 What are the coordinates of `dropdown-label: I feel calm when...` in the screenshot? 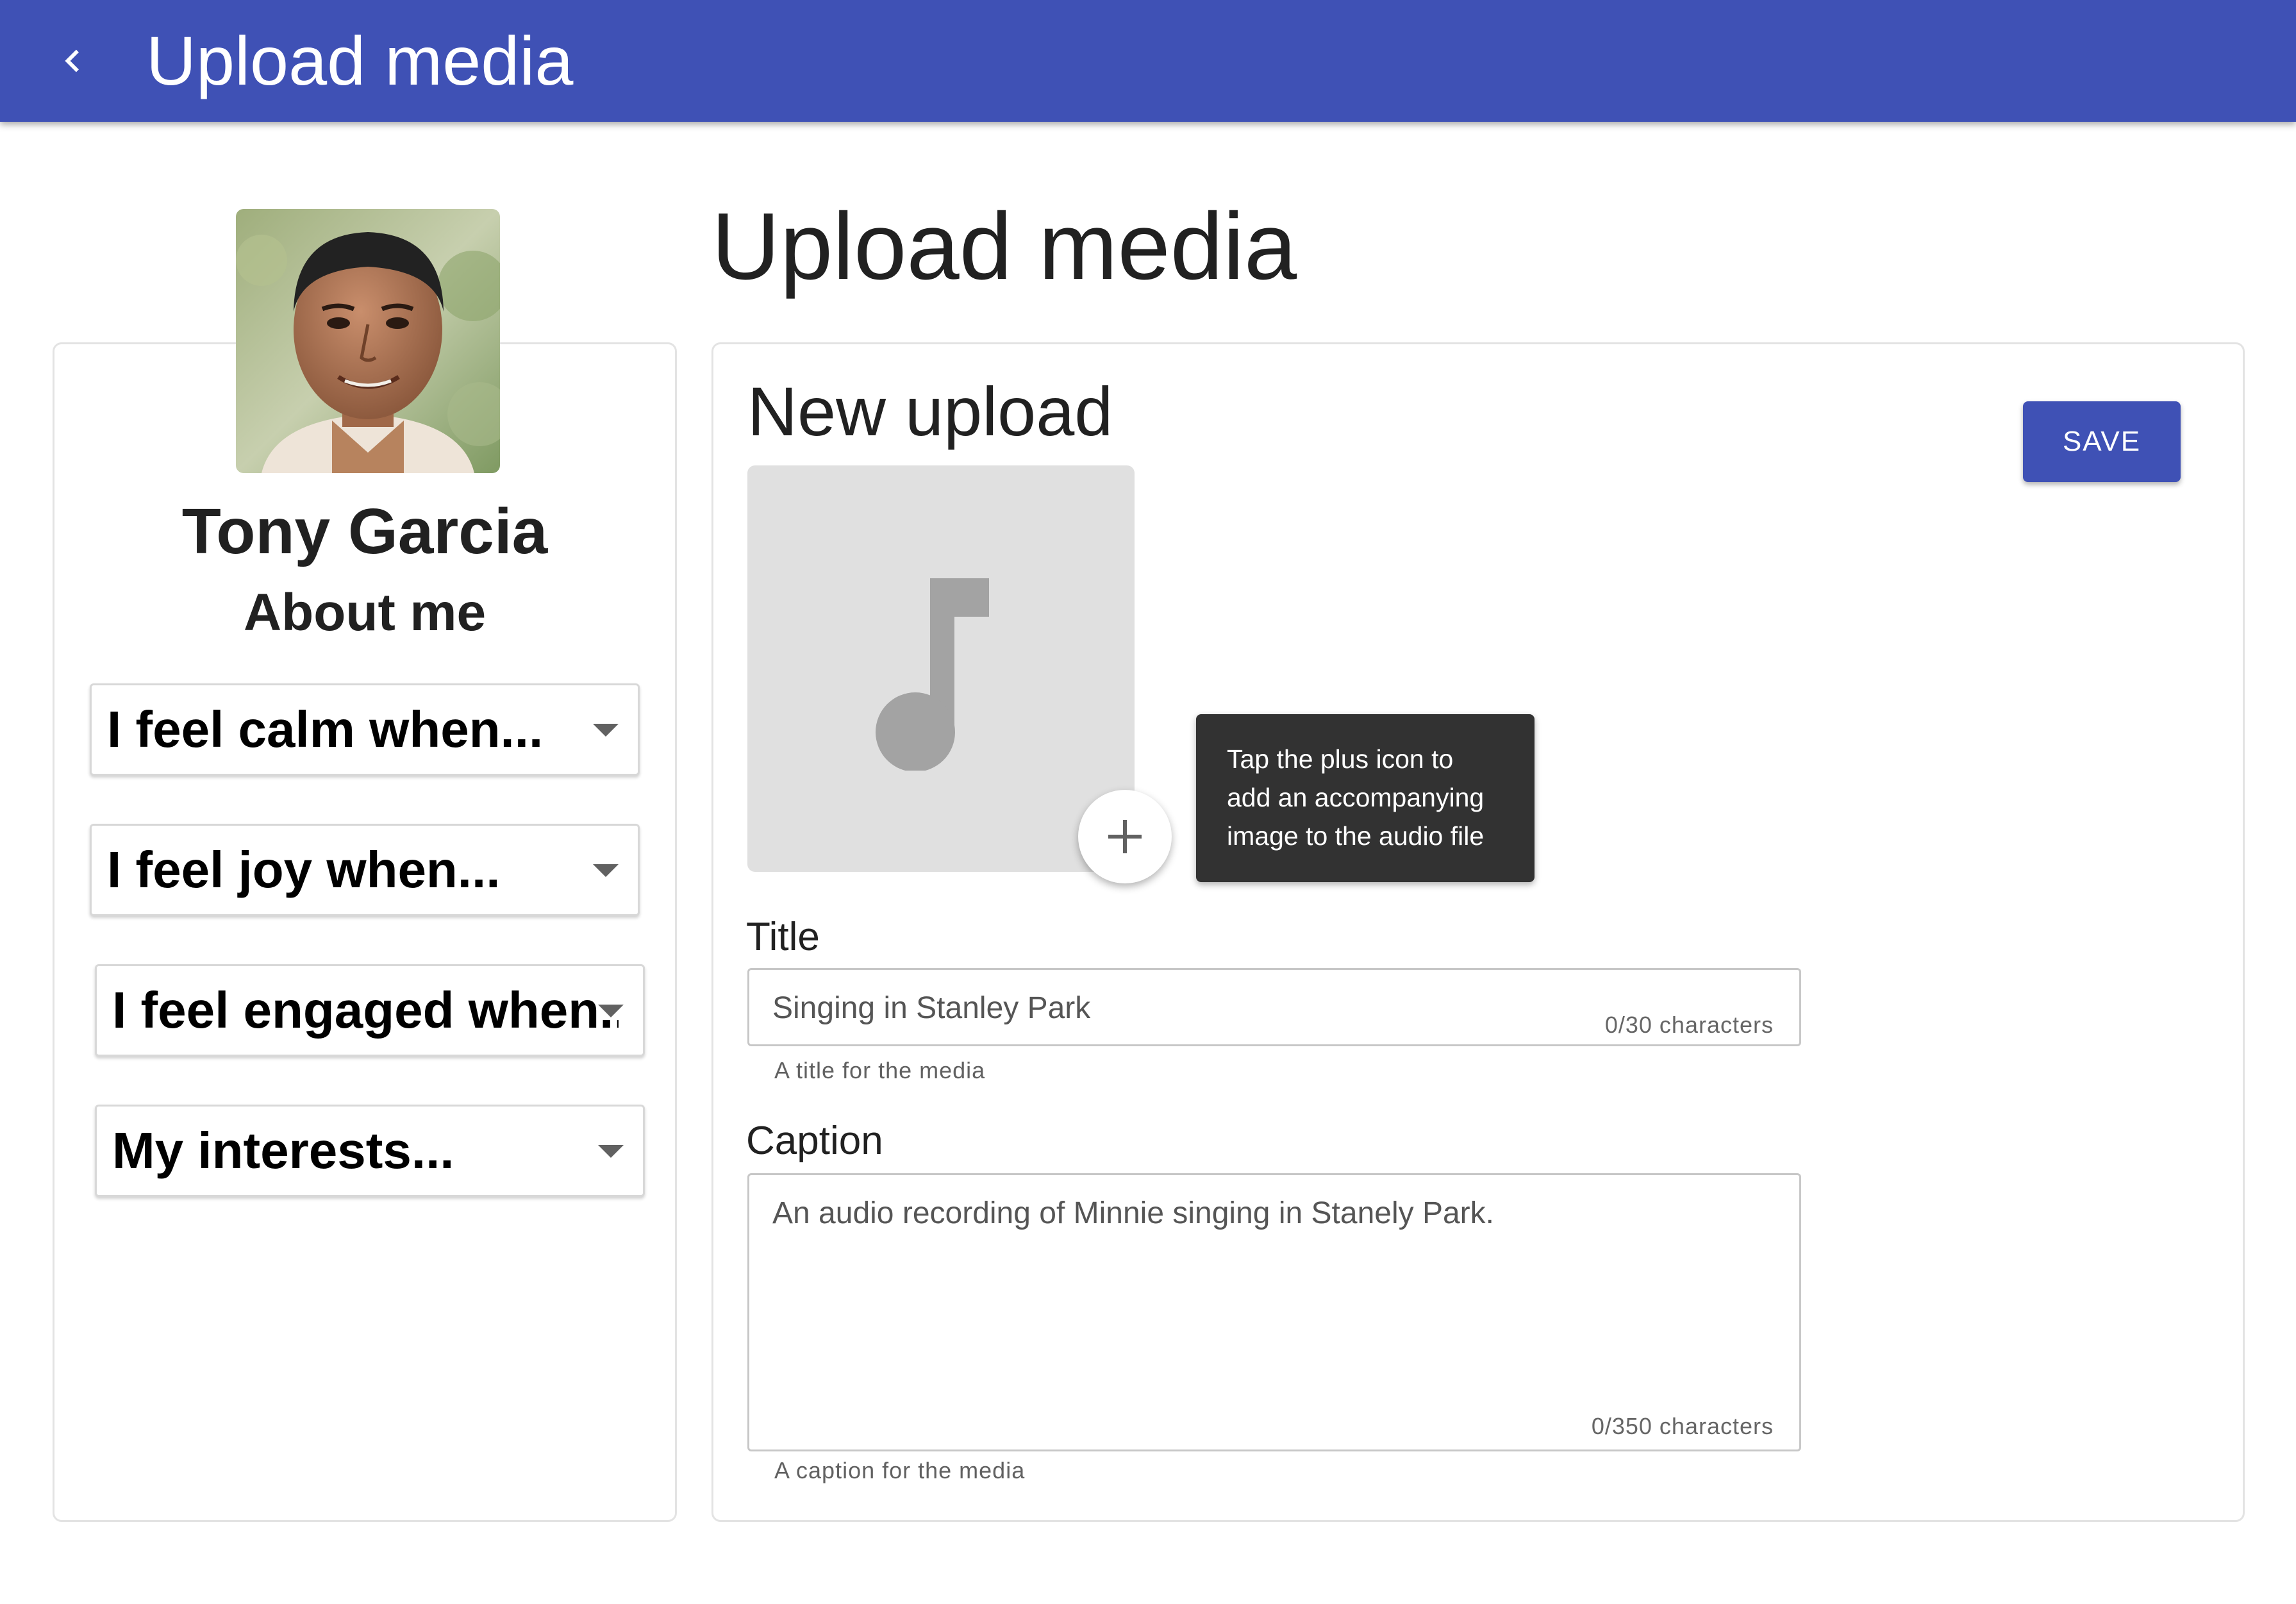 It's located at (325, 729).